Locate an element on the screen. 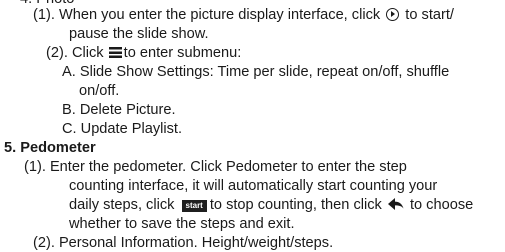  start-button-icon: start is located at coordinates (194, 206).